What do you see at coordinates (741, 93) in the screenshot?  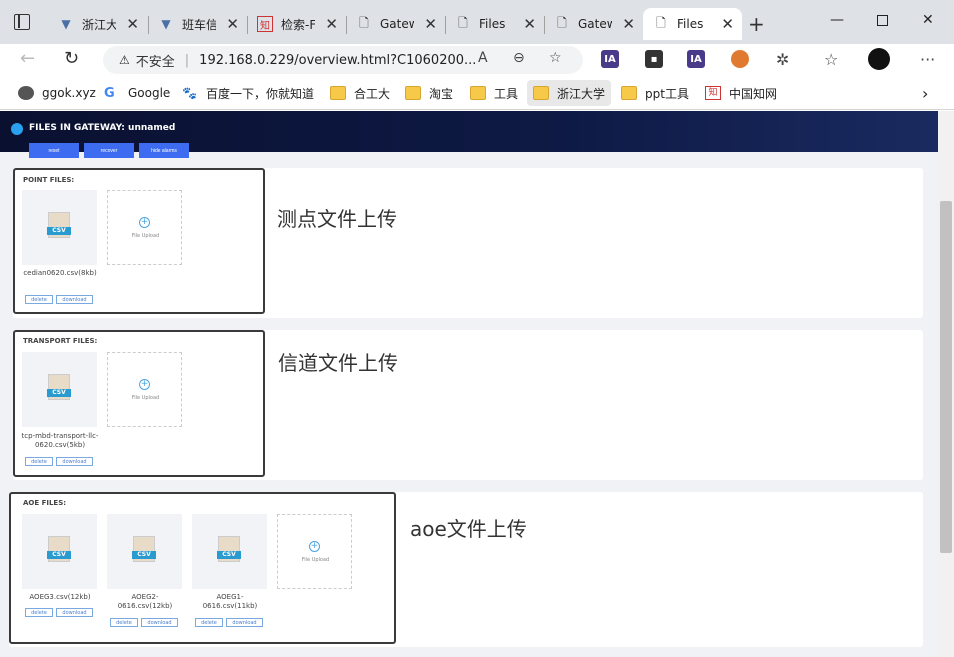 I see `bookmark-cnki: 知中国知网` at bounding box center [741, 93].